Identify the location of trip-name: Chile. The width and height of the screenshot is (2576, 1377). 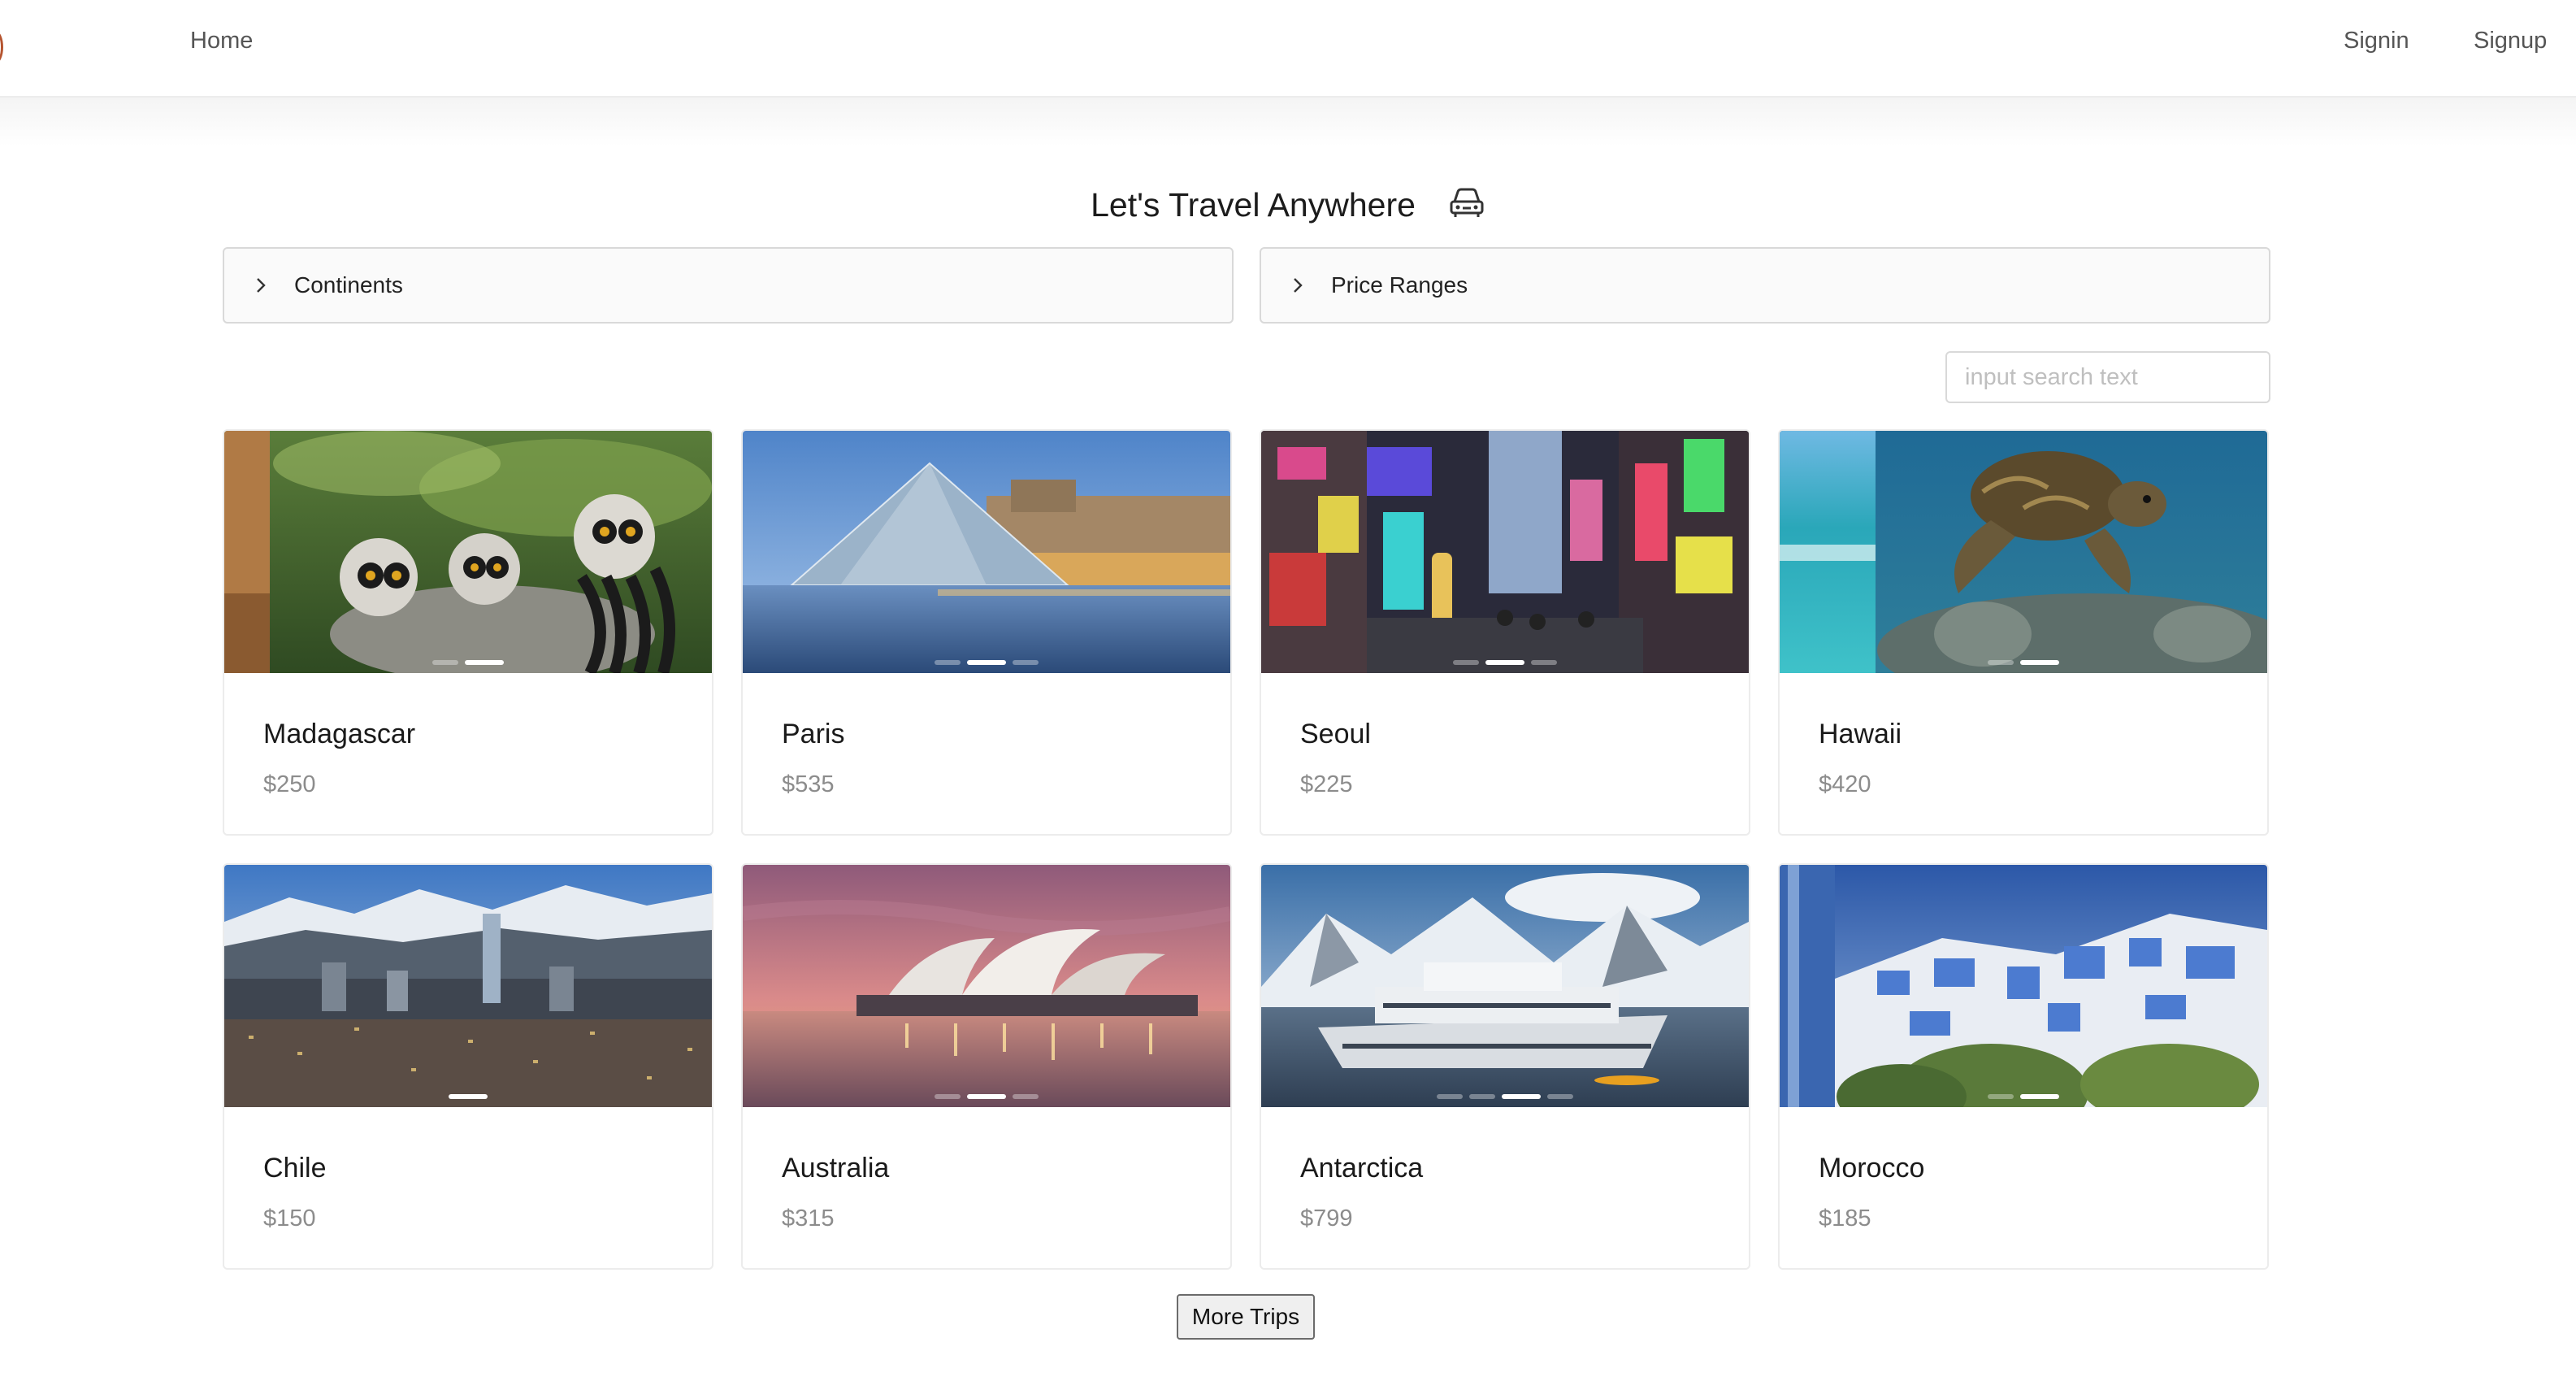
(295, 1168).